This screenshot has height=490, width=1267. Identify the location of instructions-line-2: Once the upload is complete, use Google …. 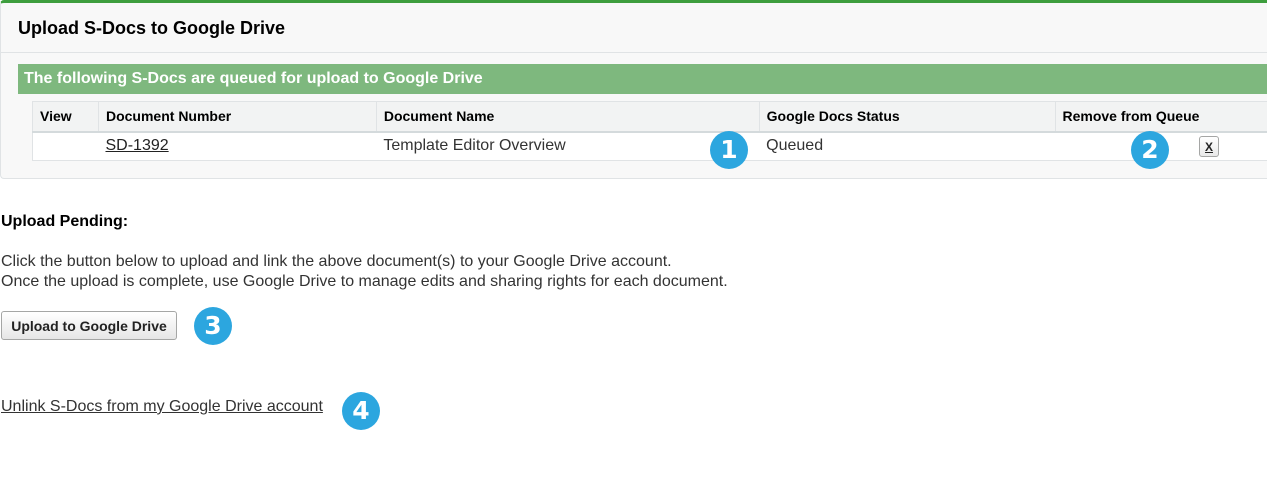
(364, 281).